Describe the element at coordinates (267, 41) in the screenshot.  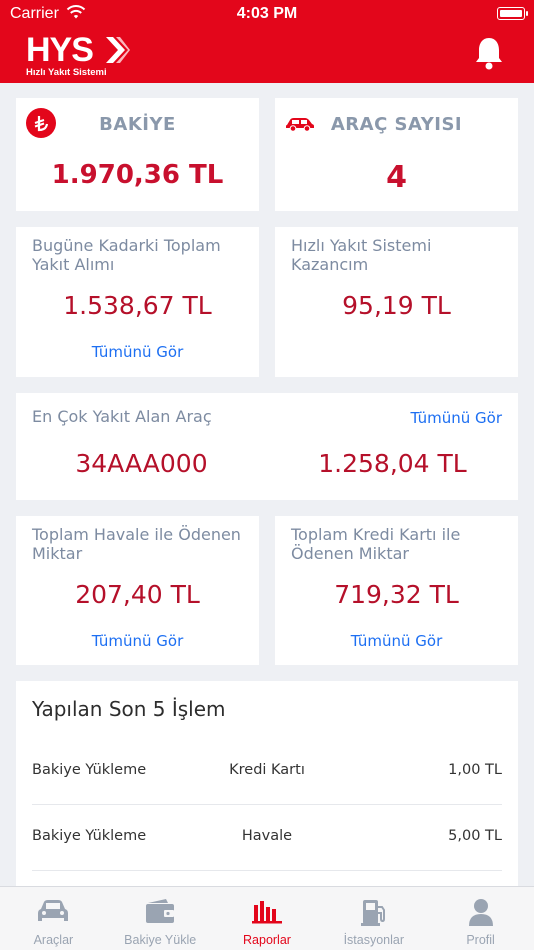
I see `app-header: Carrier 4:03 PM HYS Hızlı Yakıt Sistemi` at that location.